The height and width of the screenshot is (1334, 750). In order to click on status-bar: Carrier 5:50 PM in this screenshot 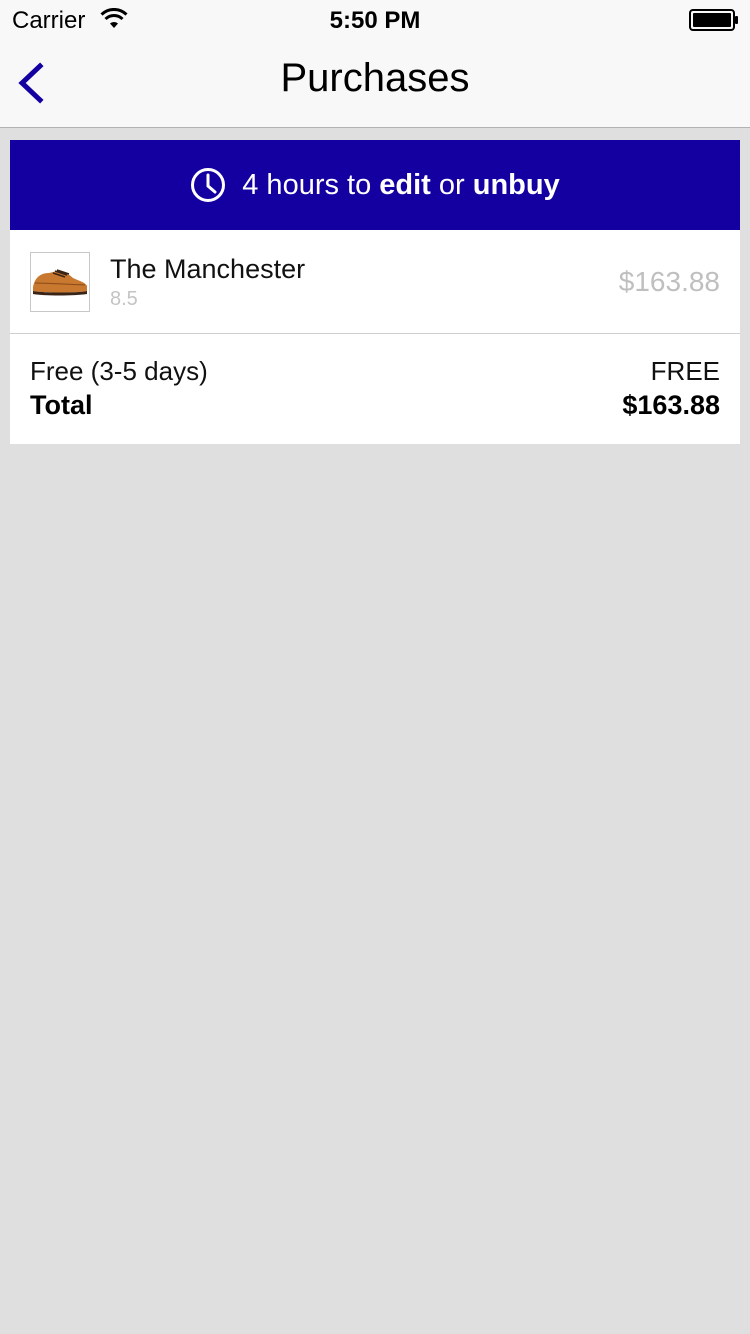, I will do `click(375, 20)`.